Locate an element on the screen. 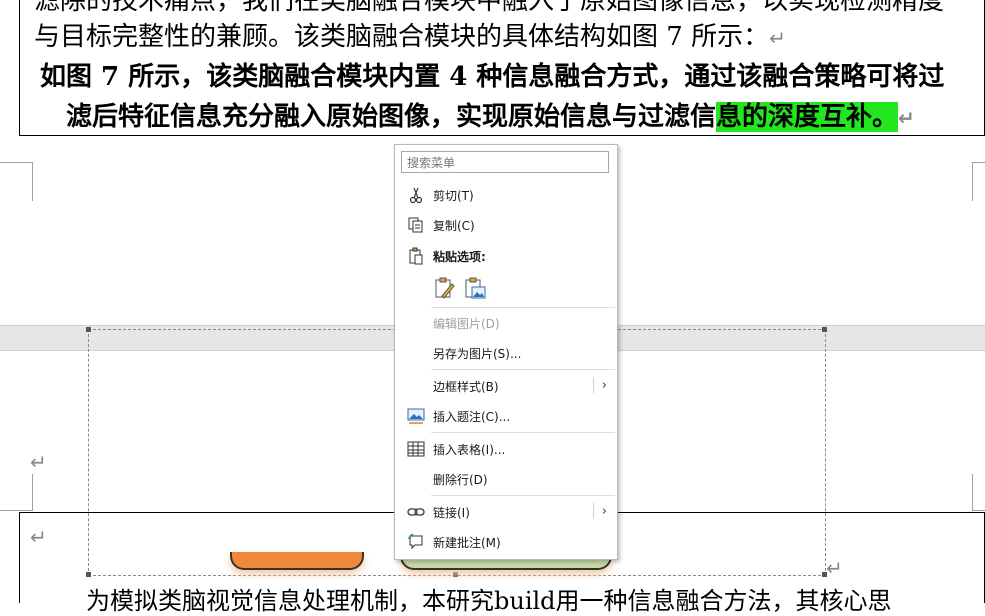 The image size is (985, 616). menu-item-label: 剪切(T) is located at coordinates (453, 196).